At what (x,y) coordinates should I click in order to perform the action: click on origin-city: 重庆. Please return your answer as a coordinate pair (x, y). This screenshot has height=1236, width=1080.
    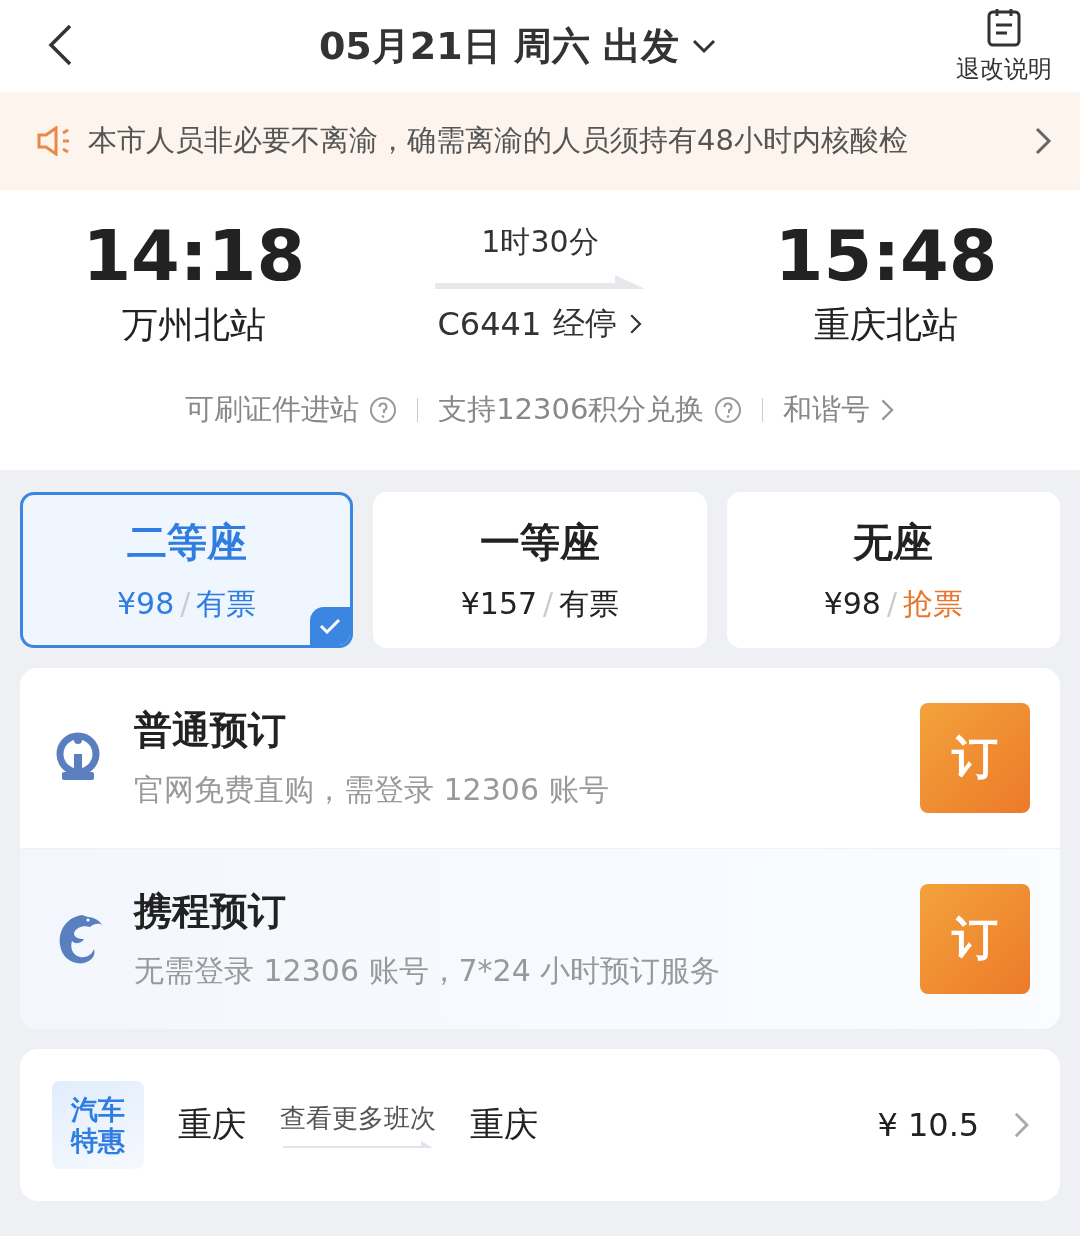
    Looking at the image, I should click on (212, 1124).